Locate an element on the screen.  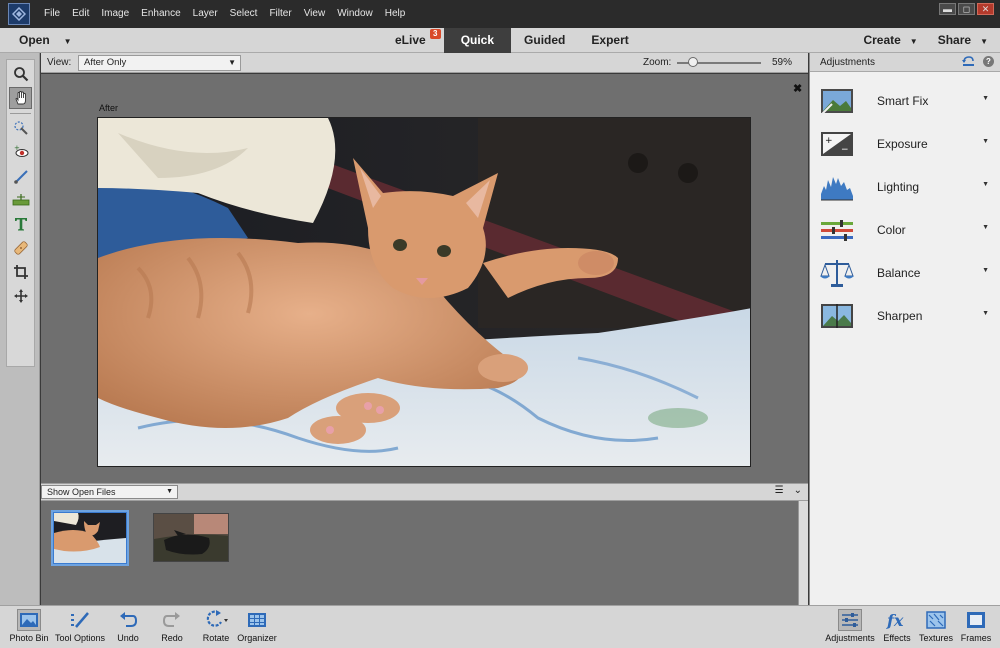
effects-icon: fx is located at coordinates (897, 620).